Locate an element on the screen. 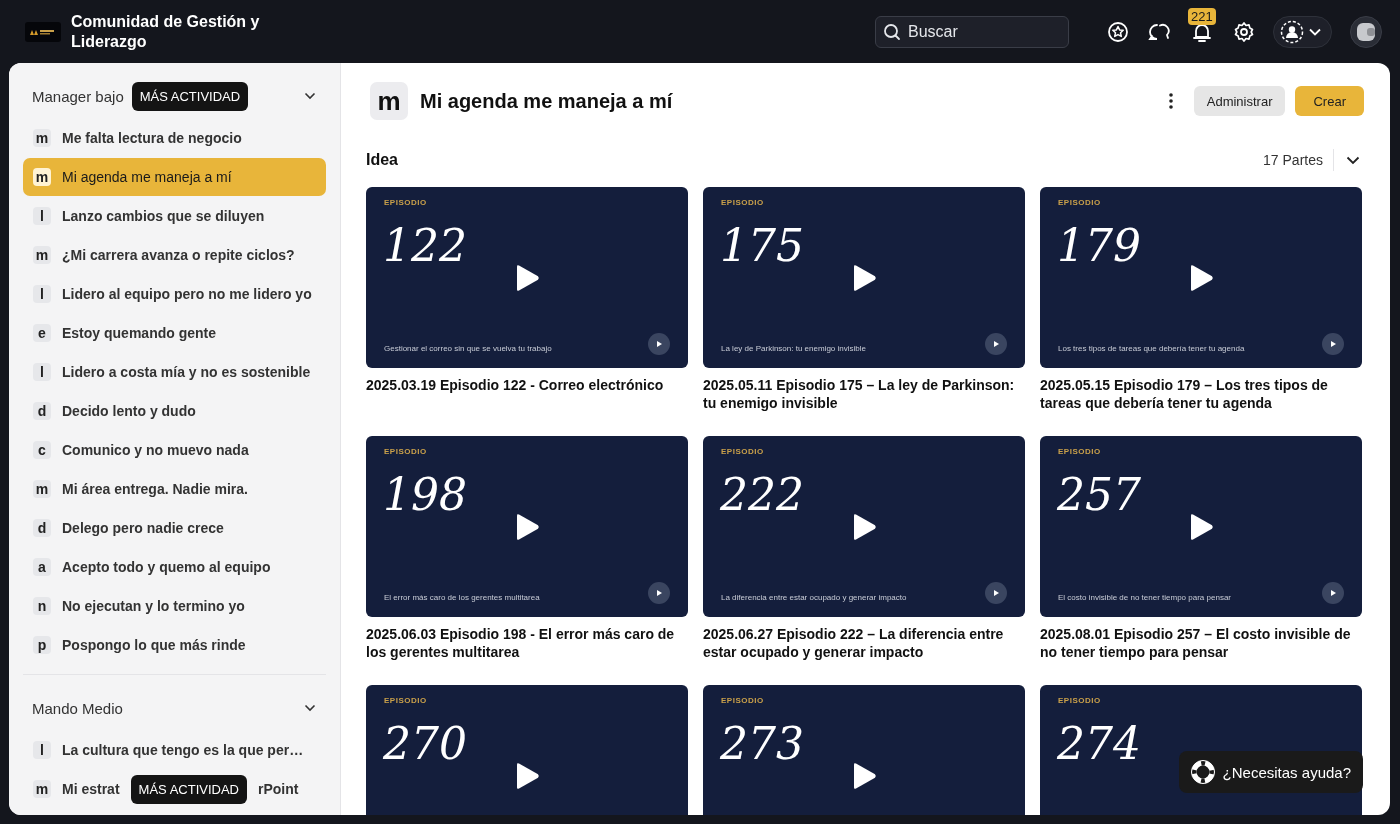 This screenshot has width=1400, height=824. episode-title: 2025.06.27 Episodio 222 – La diferencia entre estar ocupado y generar impacto is located at coordinates (864, 643).